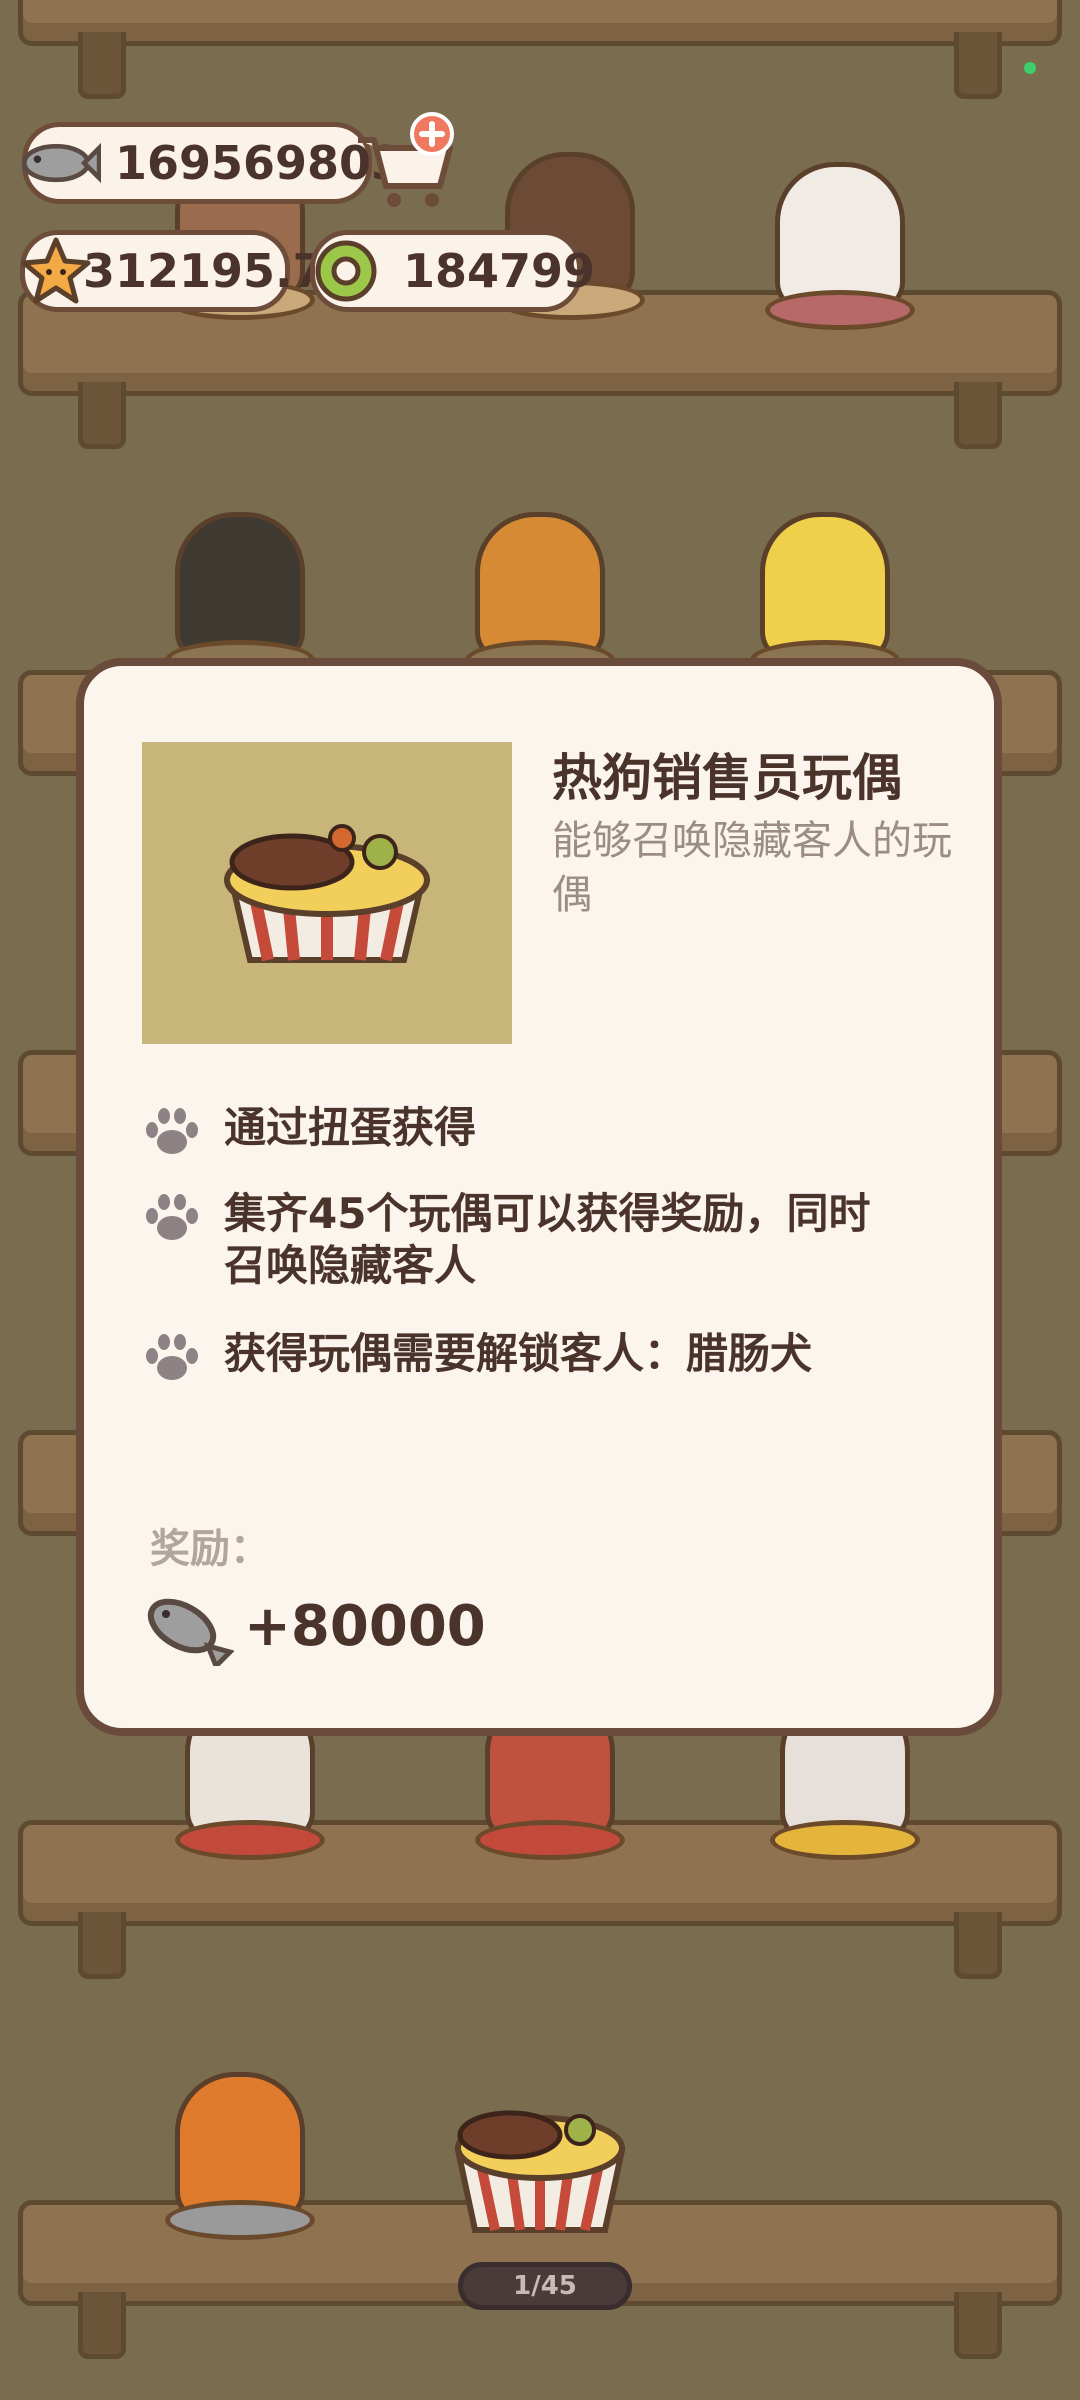 Image resolution: width=1080 pixels, height=2400 pixels. I want to click on info-row: 集齐45个玩偶可以获得奖励，同时召唤隐藏客人, so click(547, 1240).